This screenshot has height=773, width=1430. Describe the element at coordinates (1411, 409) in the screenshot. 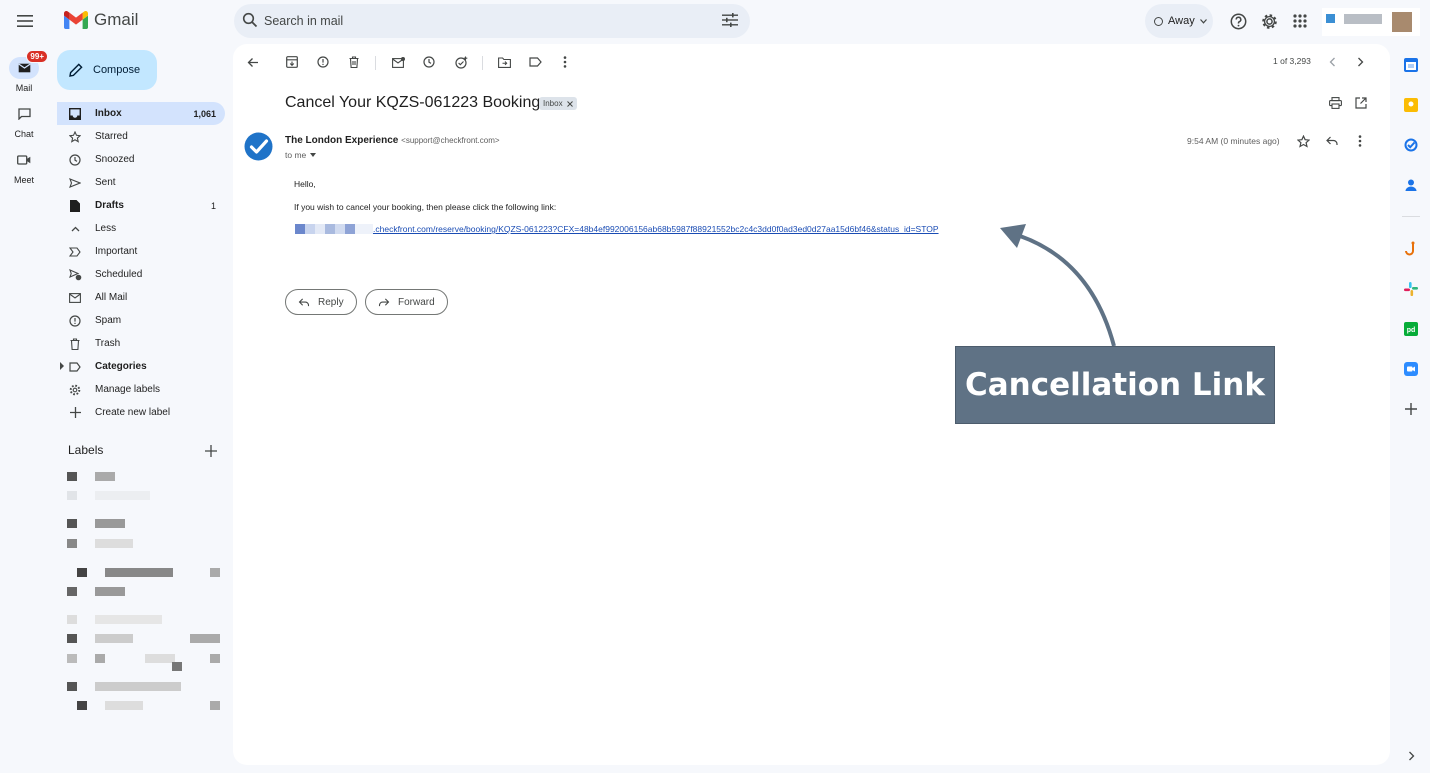

I see `get-addons-plus-icon` at that location.